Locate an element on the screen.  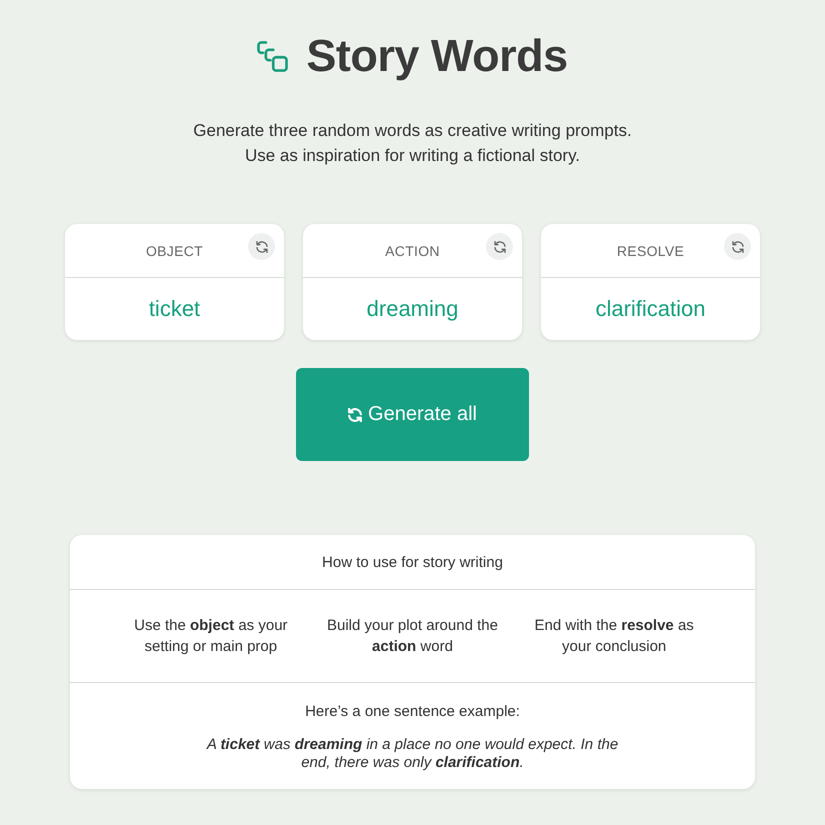
example-sentence: A ticket was dreaming in a place no one would expect. In the end, there was only clarification. is located at coordinates (412, 754).